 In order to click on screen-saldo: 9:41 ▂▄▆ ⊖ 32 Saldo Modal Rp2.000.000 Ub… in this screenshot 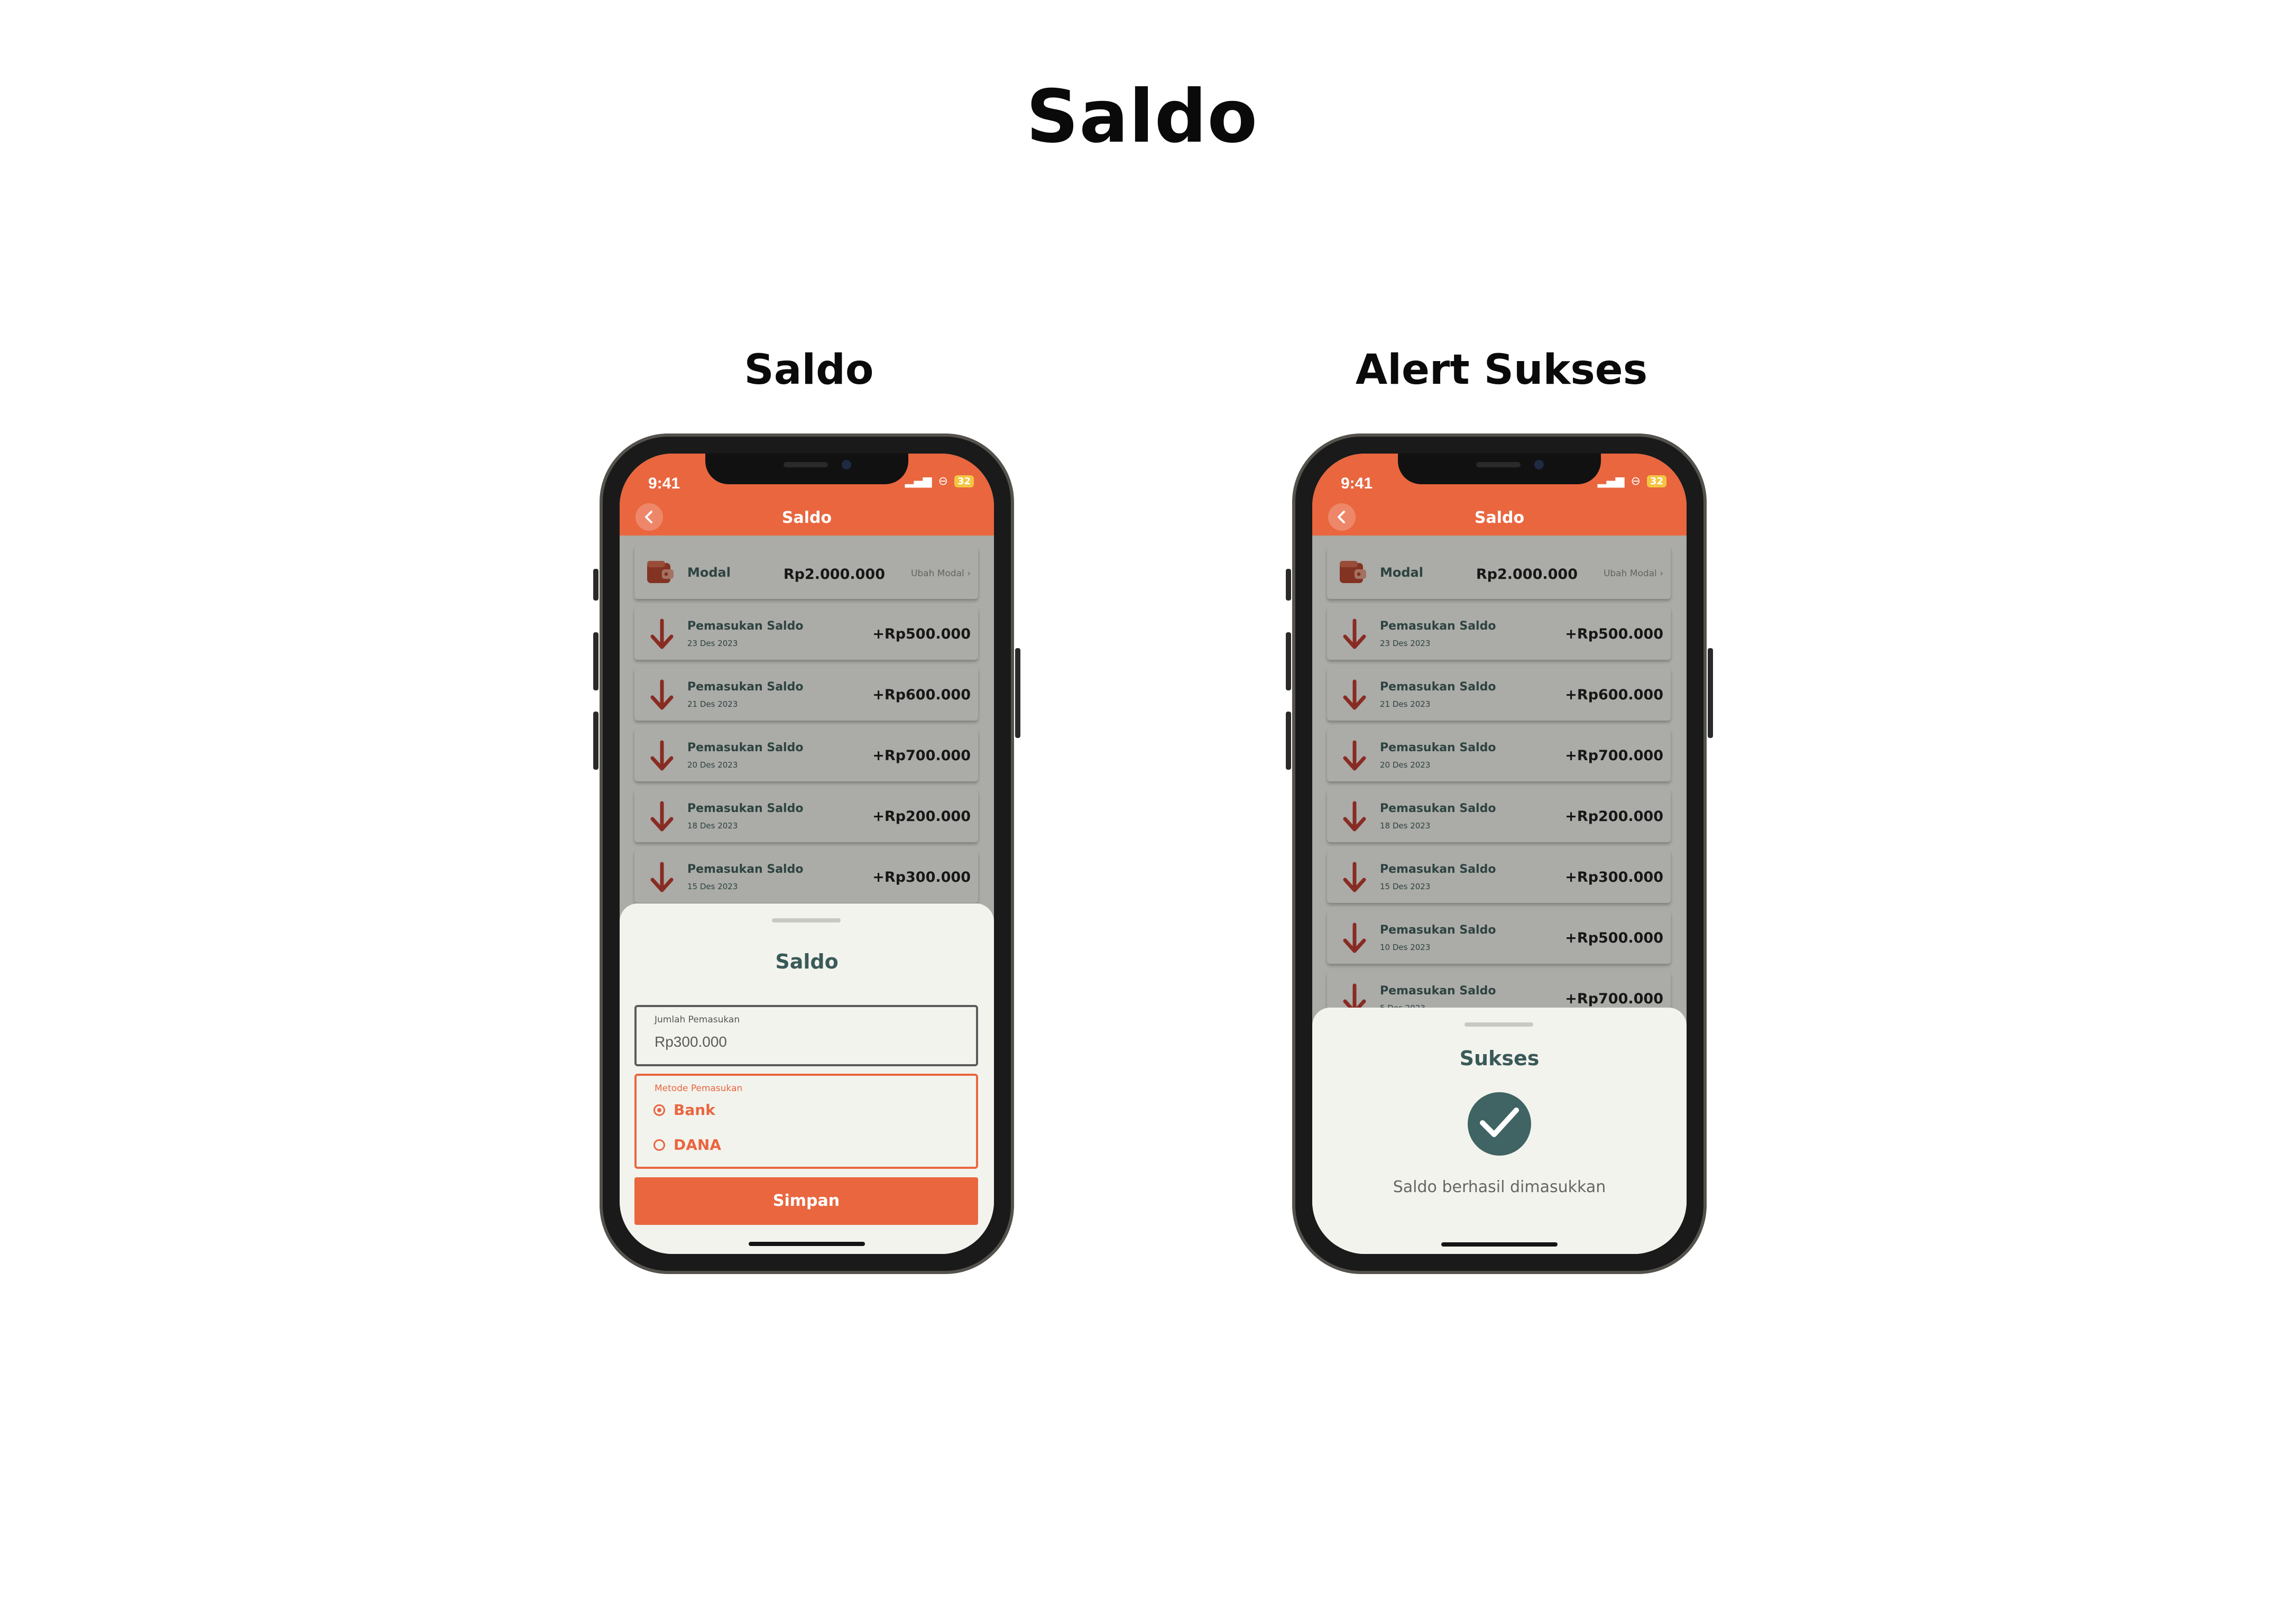, I will do `click(807, 854)`.